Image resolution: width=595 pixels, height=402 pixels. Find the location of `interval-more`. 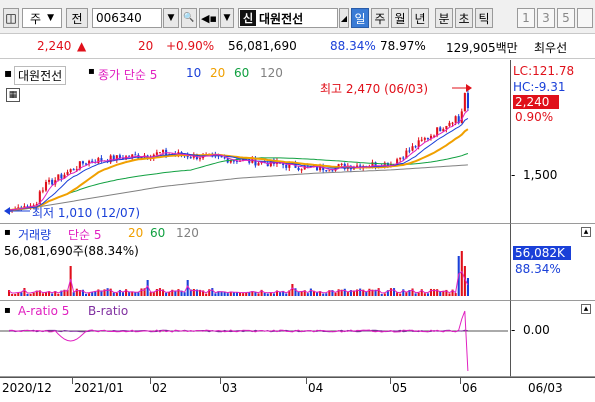

interval-more is located at coordinates (585, 18).